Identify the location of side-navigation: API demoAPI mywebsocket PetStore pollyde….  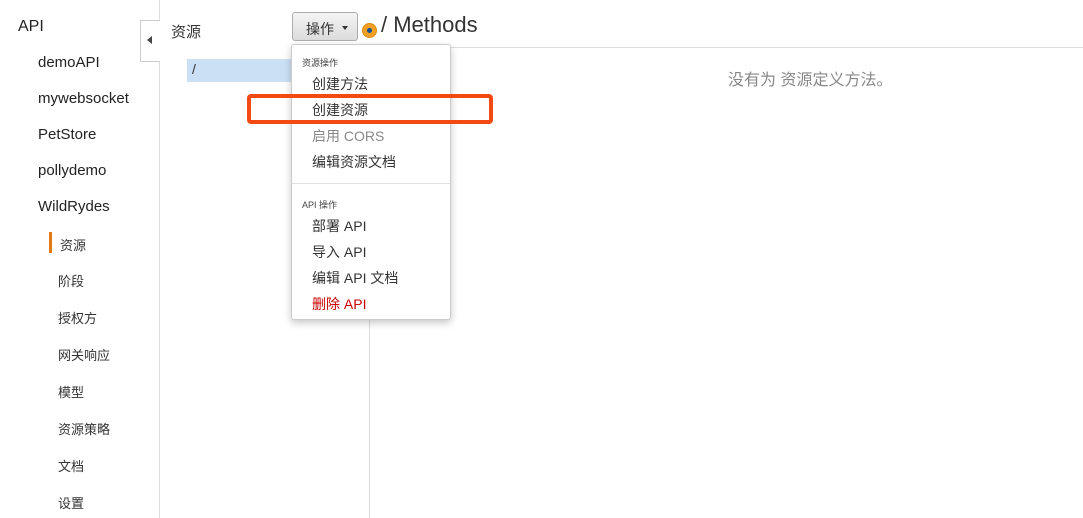
(80, 259).